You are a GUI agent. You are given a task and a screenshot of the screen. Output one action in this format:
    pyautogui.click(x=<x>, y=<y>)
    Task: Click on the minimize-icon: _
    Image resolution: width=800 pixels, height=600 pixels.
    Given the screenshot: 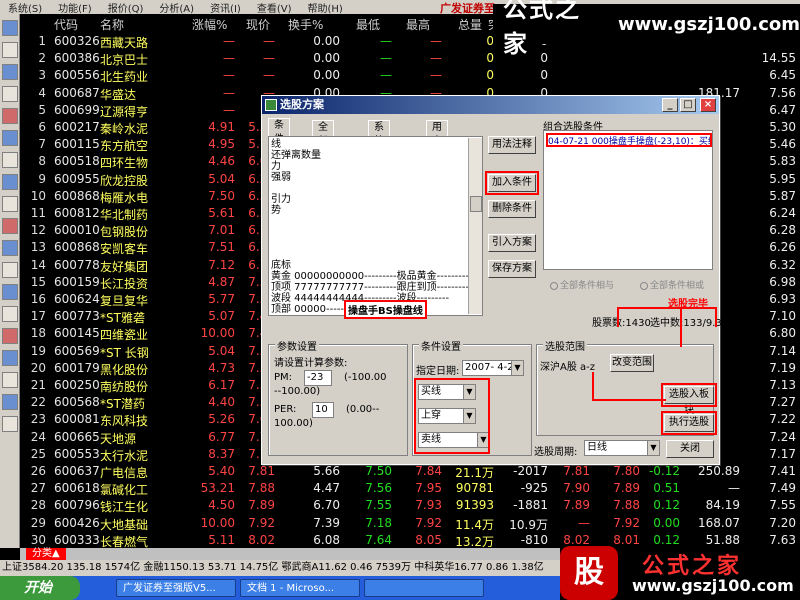 What is the action you would take?
    pyautogui.click(x=670, y=105)
    